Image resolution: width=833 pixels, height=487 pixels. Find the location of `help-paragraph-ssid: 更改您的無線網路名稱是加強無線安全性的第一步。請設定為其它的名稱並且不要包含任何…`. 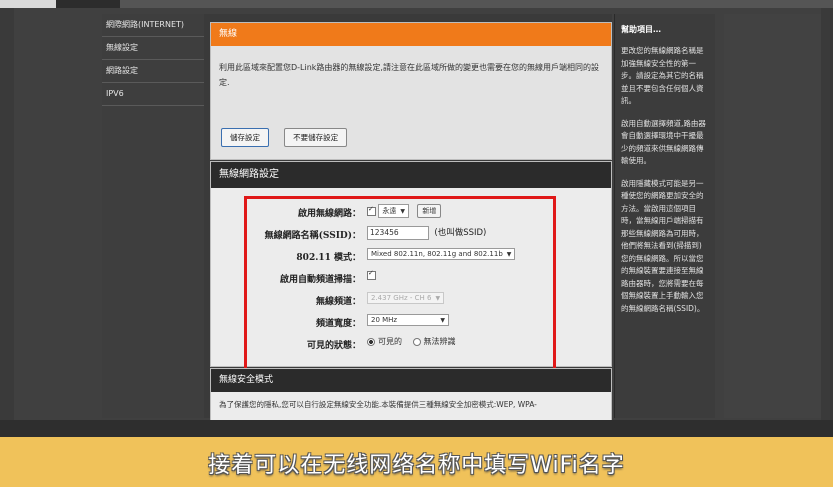

help-paragraph-ssid: 更改您的無線網路名稱是加強無線安全性的第一步。請設定為其它的名稱並且不要包含任何… is located at coordinates (662, 75).